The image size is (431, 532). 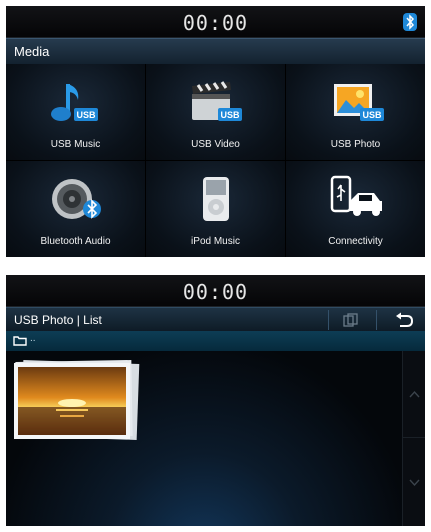 I want to click on ipod-icon, so click(x=215, y=199).